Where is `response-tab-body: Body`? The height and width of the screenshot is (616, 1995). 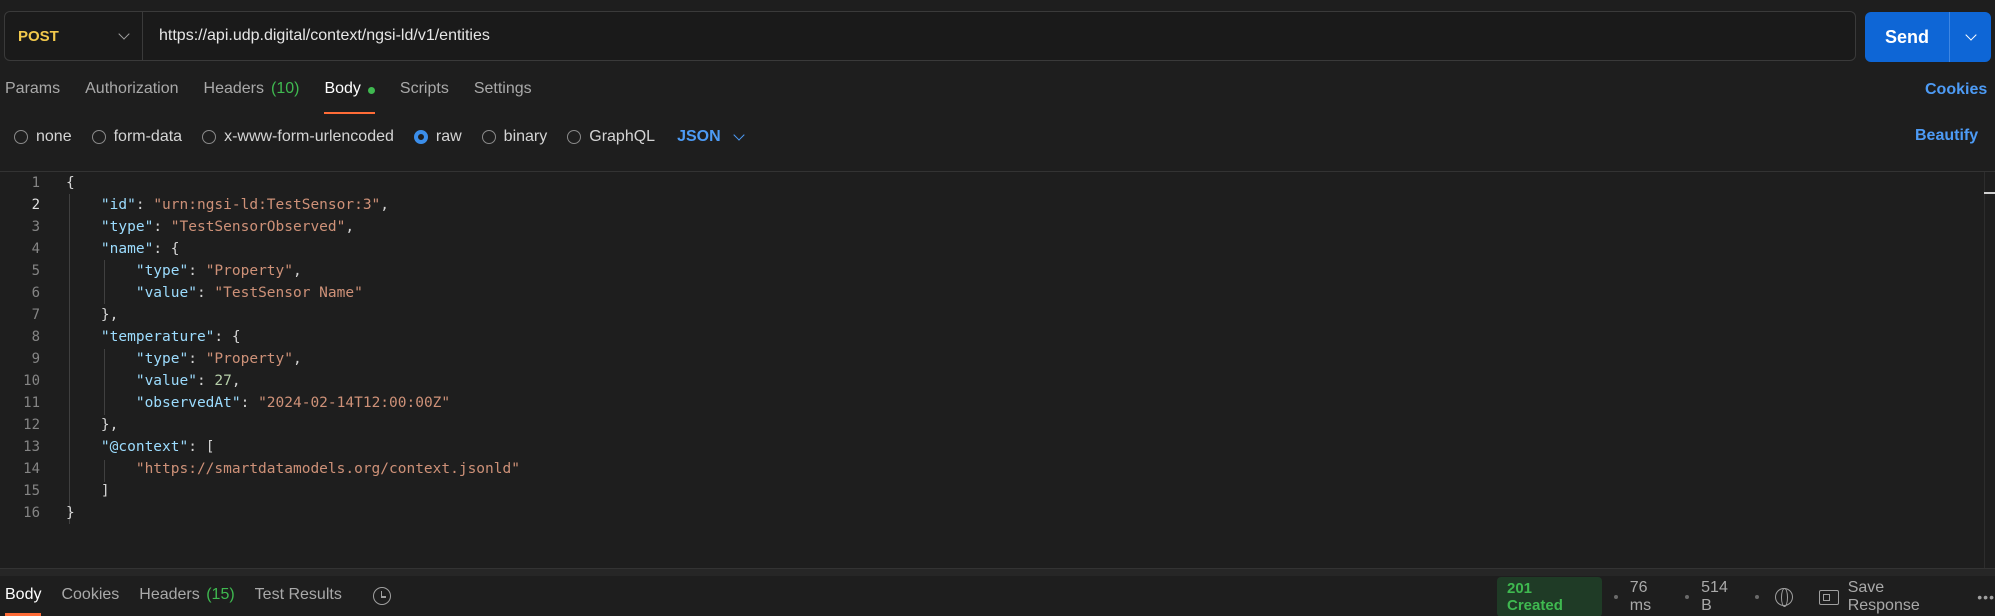
response-tab-body: Body is located at coordinates (23, 601).